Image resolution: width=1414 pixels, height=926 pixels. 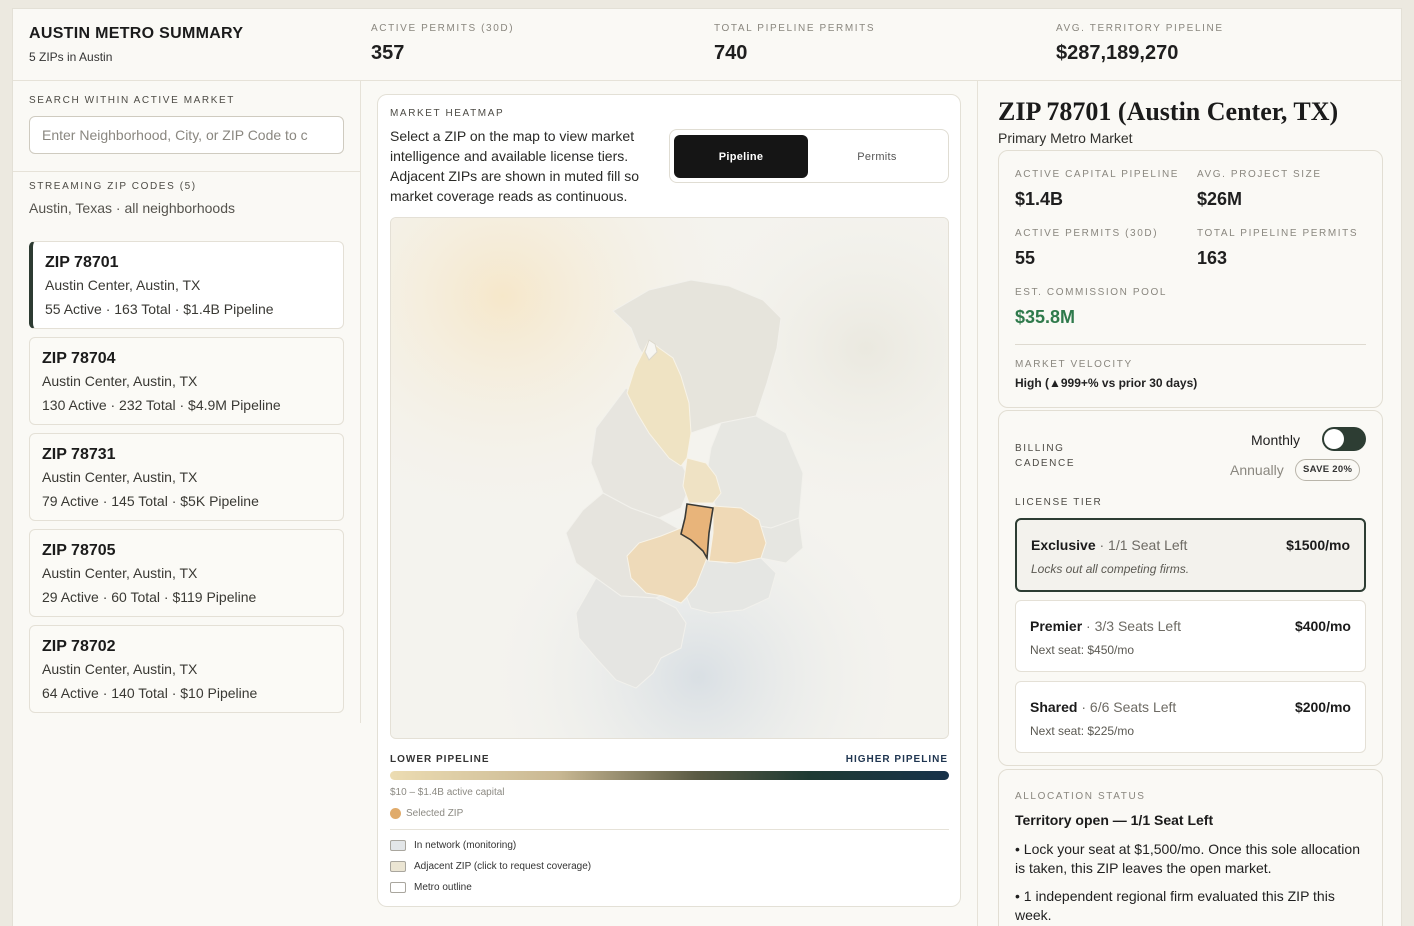 I want to click on metric-label: TOTAL PIPELINE PERMITS, so click(x=1278, y=233).